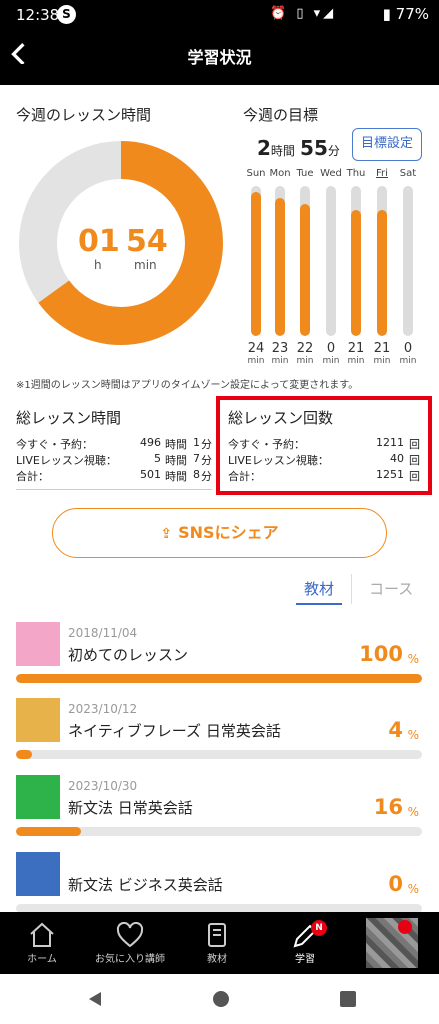  Describe the element at coordinates (121, 243) in the screenshot. I see `weekly-time-donut` at that location.